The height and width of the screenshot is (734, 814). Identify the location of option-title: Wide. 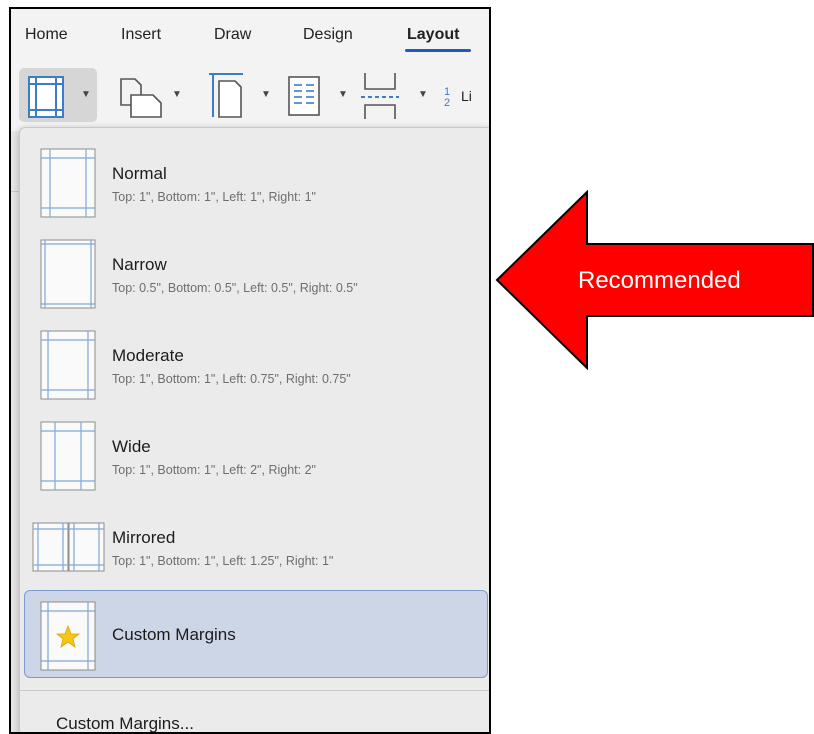
(131, 446).